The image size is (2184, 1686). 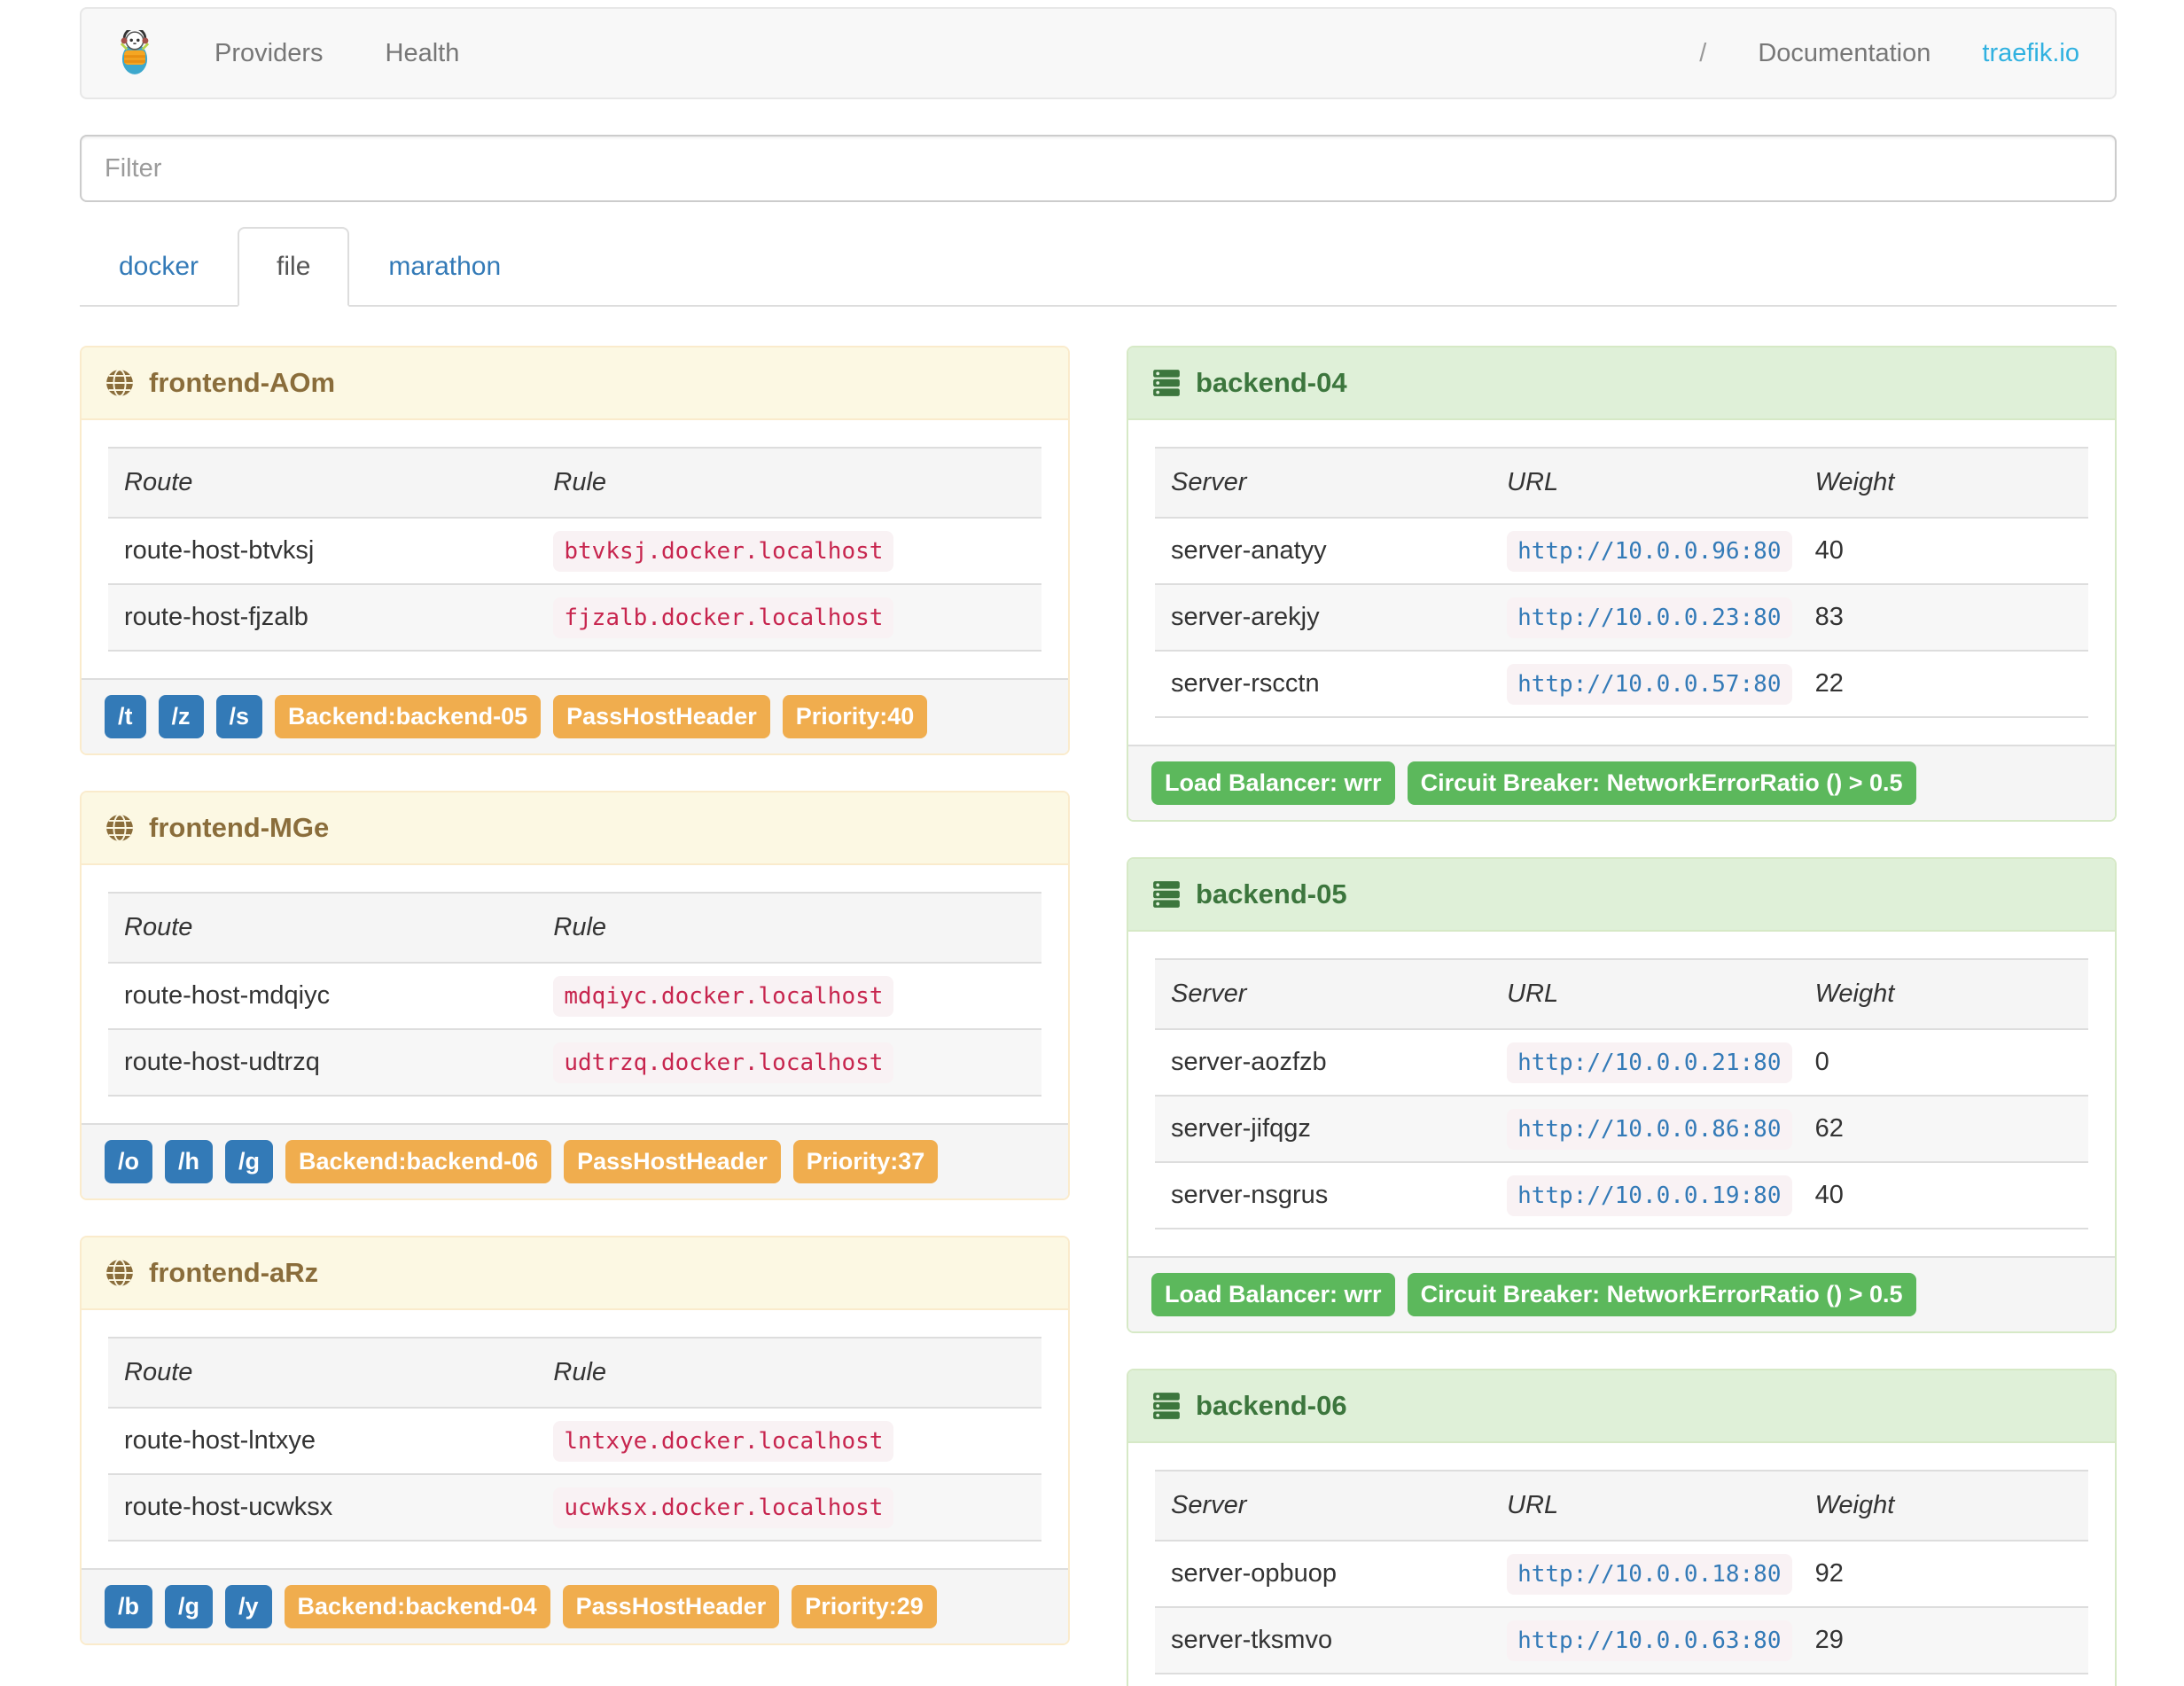 I want to click on frontend-card-header: frontend-AOm, so click(x=575, y=384).